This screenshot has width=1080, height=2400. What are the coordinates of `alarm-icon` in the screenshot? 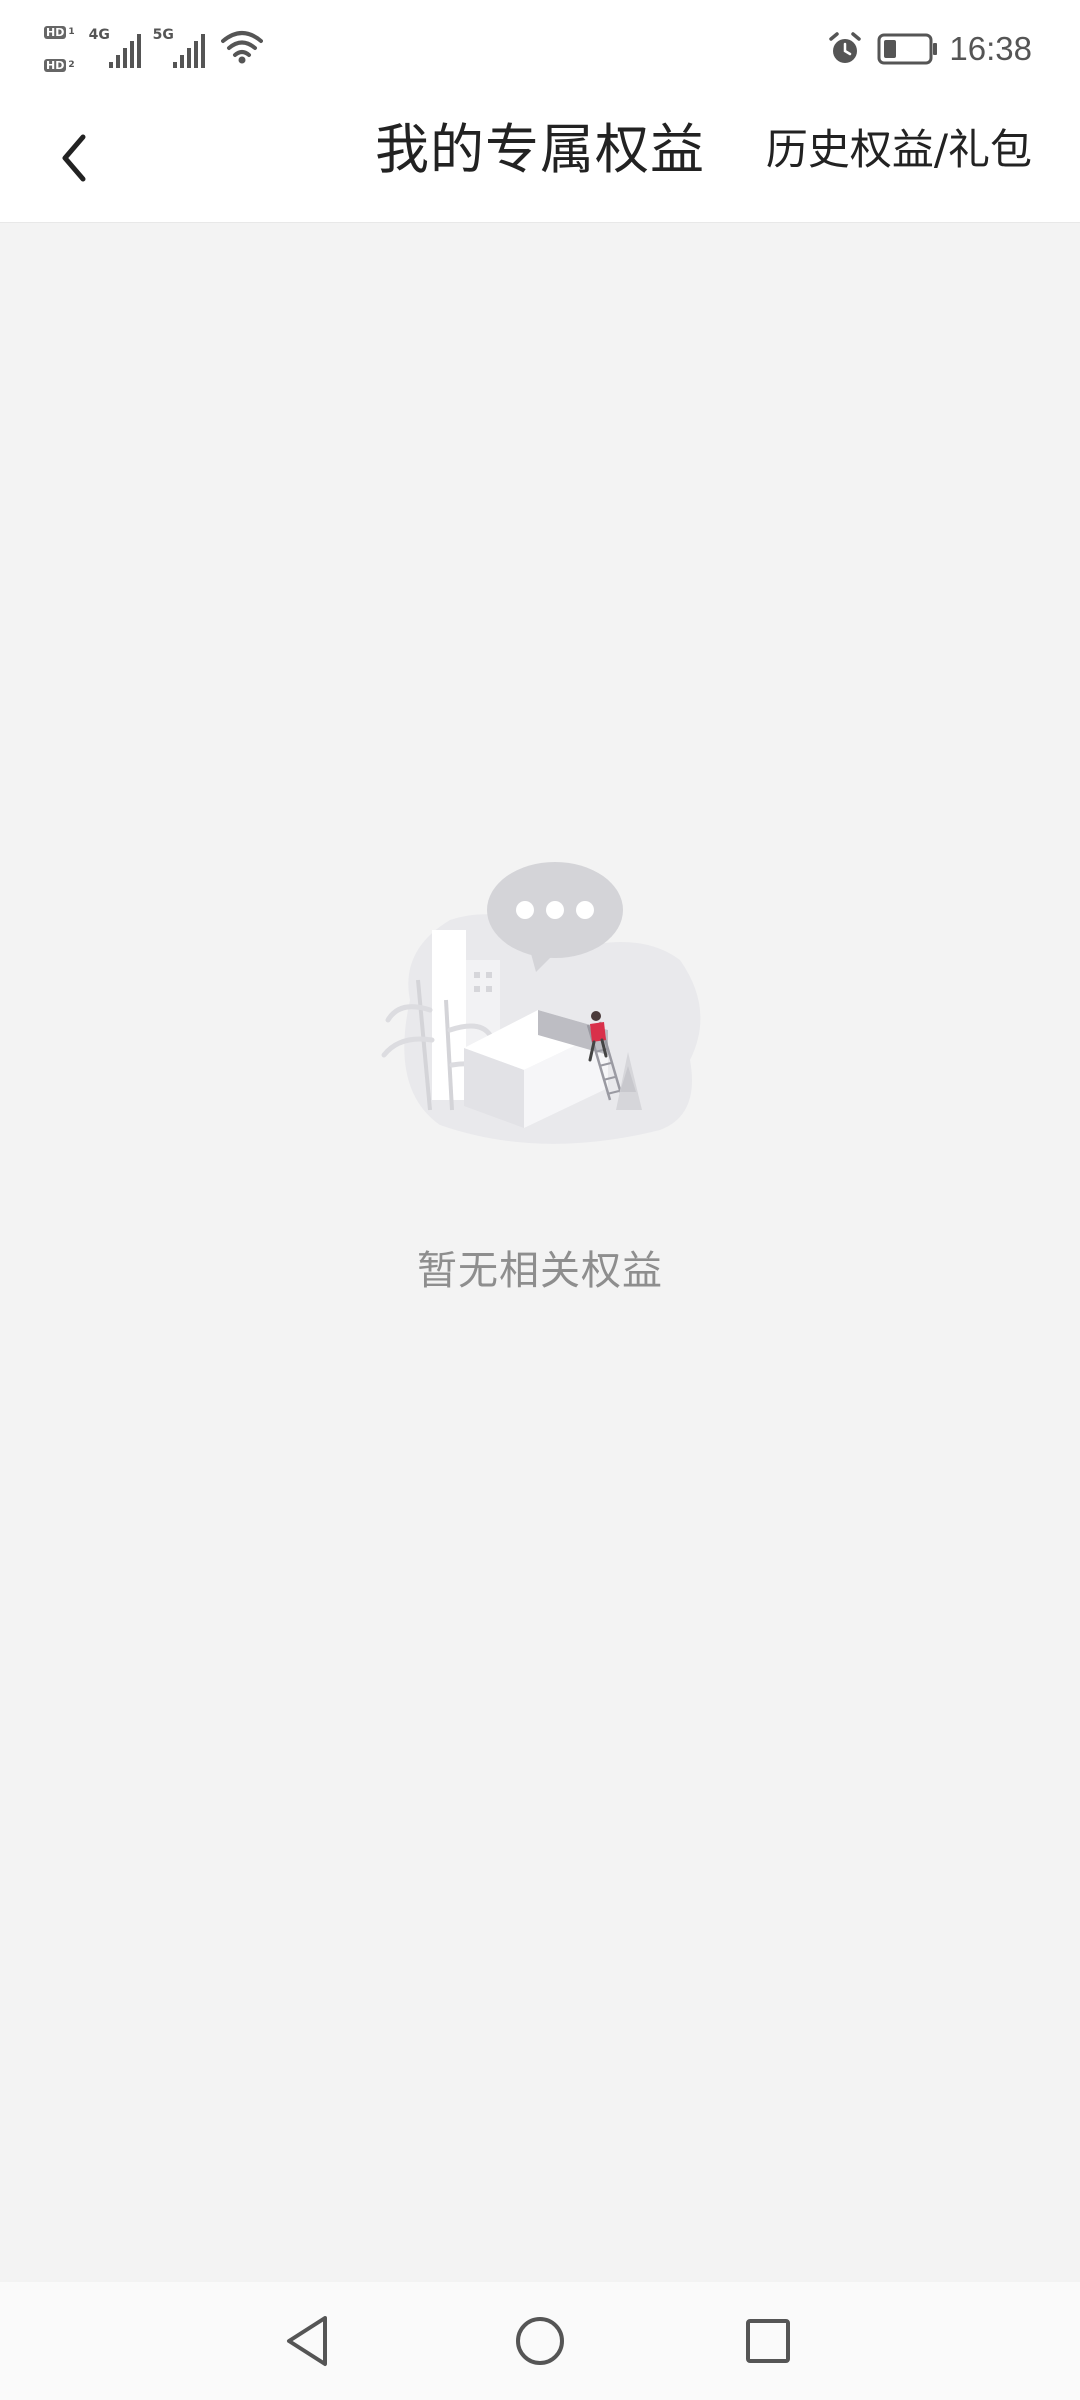 It's located at (845, 47).